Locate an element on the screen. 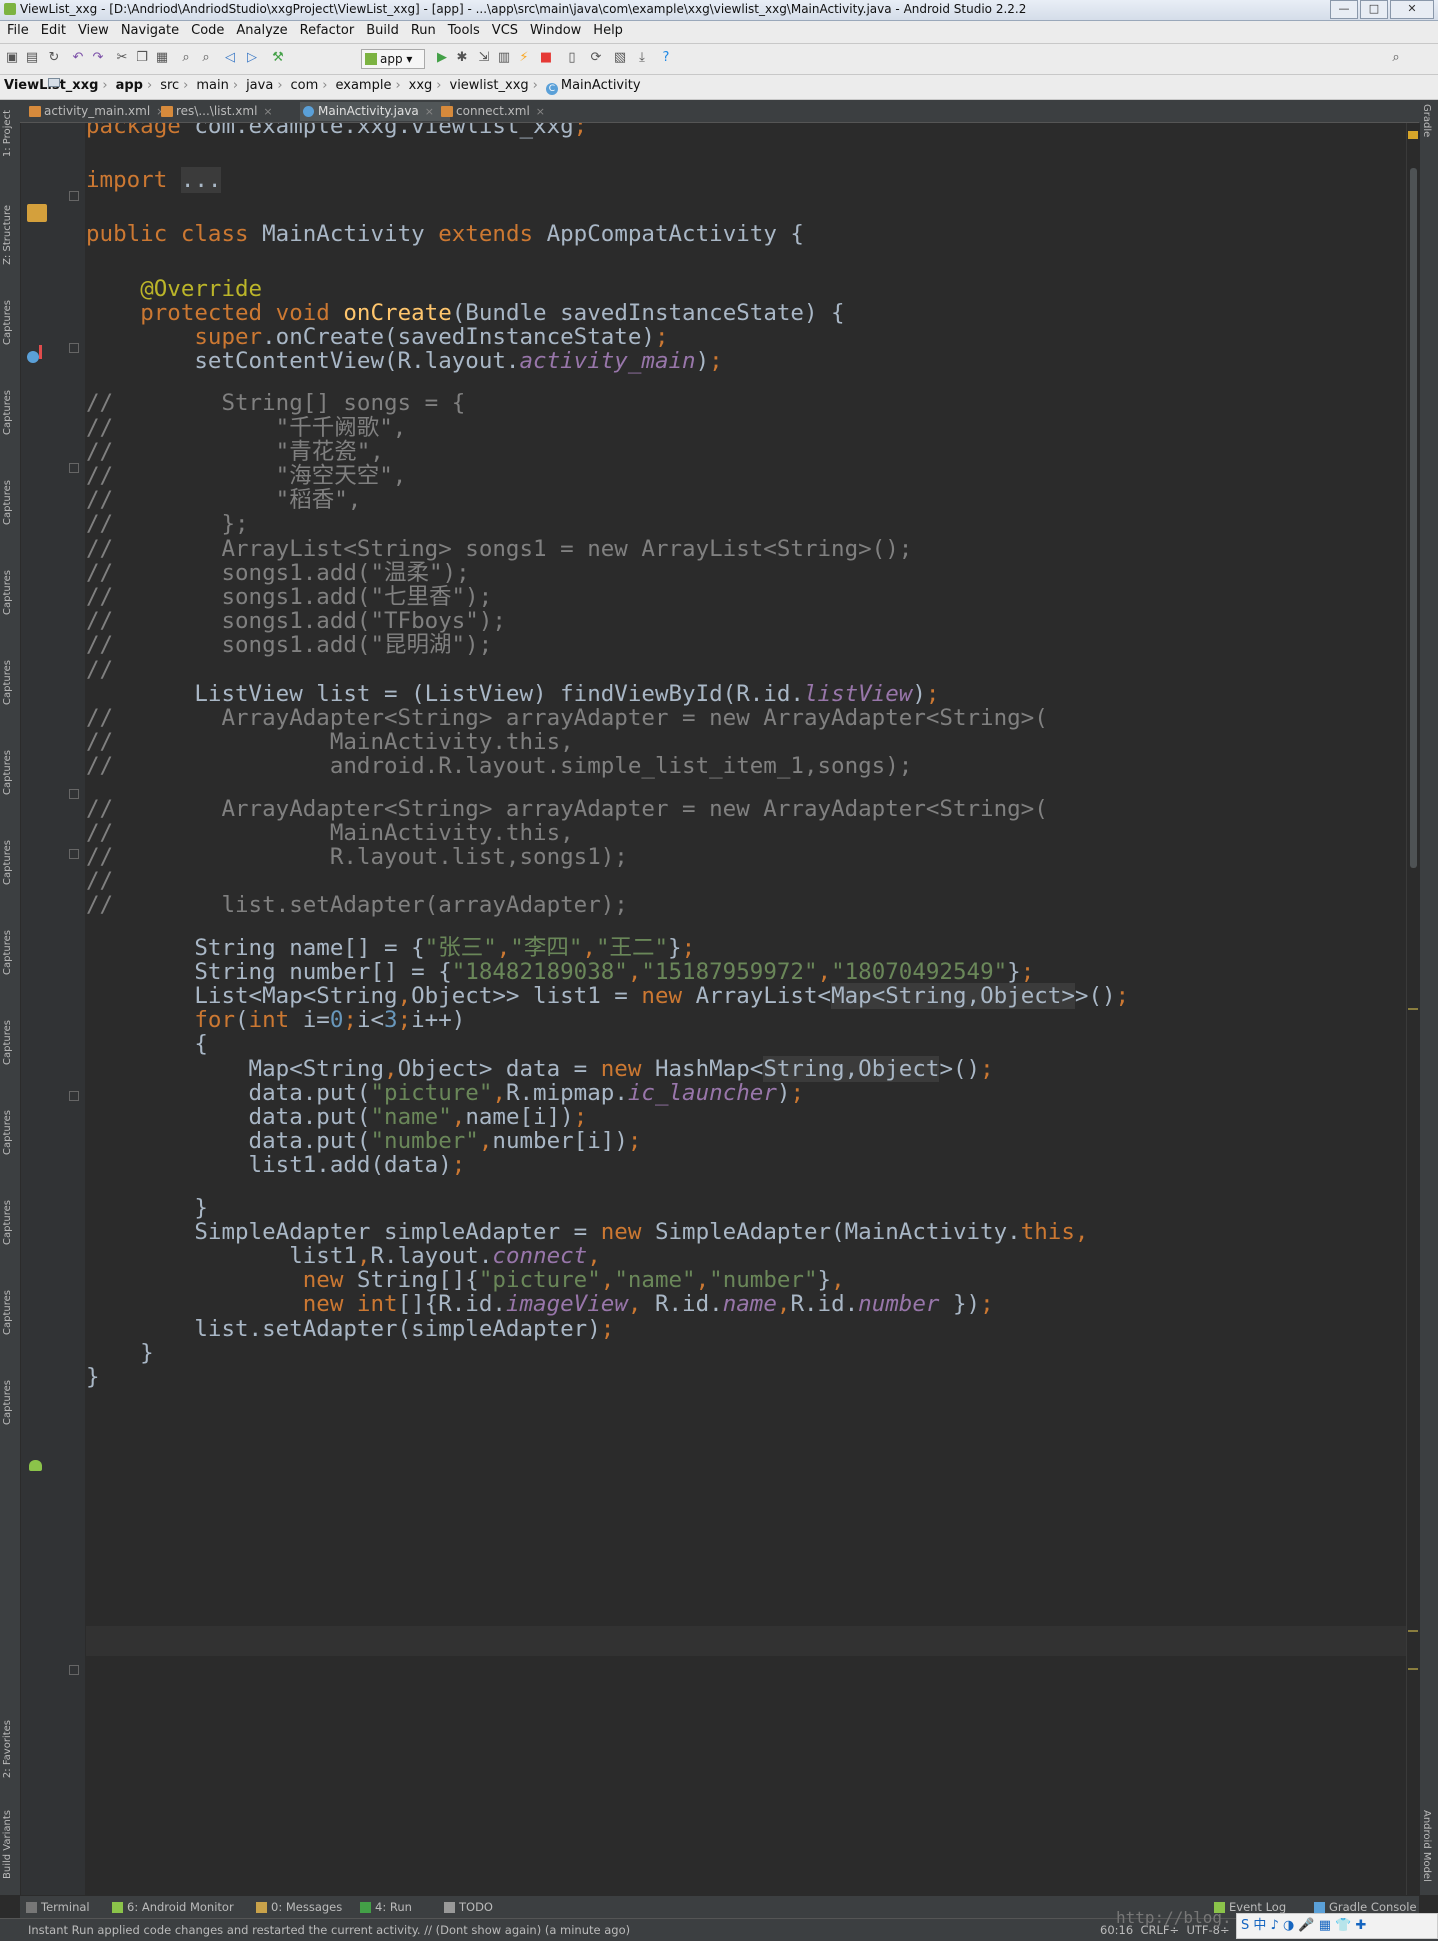 The width and height of the screenshot is (1438, 1941). menu-view: View is located at coordinates (92, 29).